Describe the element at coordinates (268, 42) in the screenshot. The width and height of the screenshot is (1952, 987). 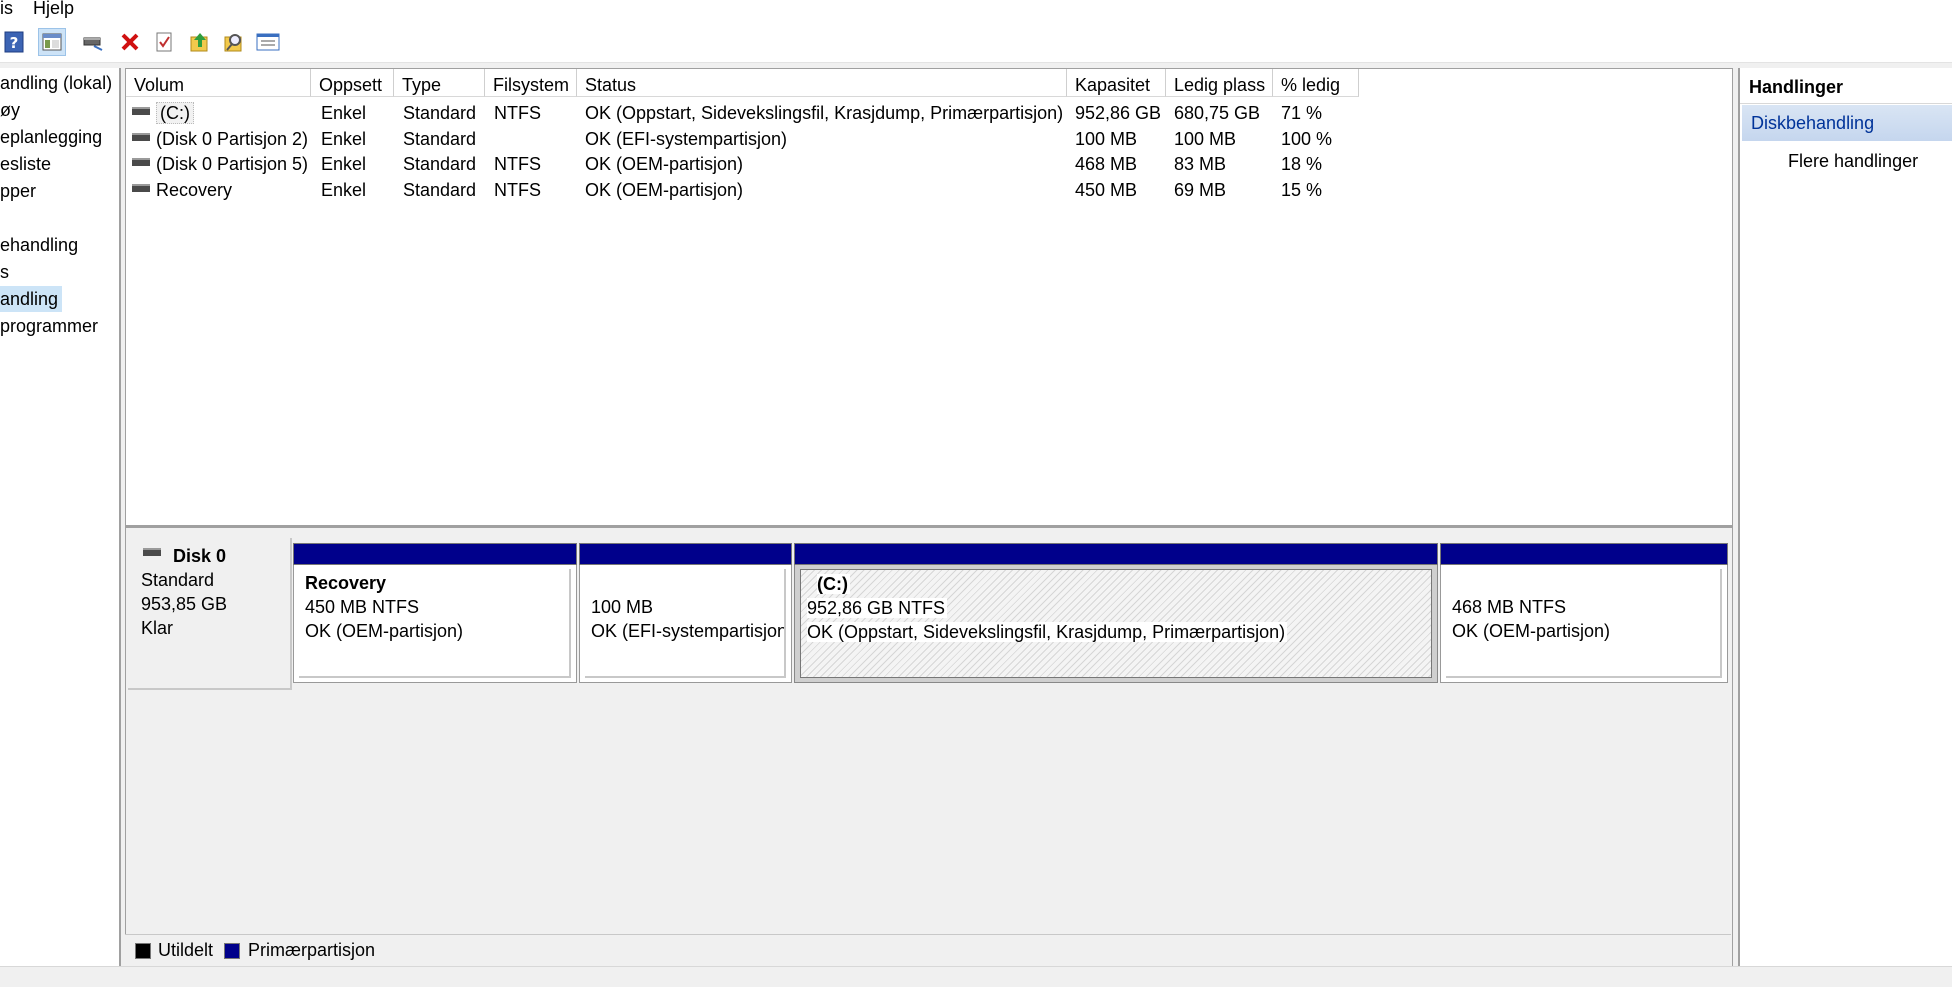
I see `properties-icon` at that location.